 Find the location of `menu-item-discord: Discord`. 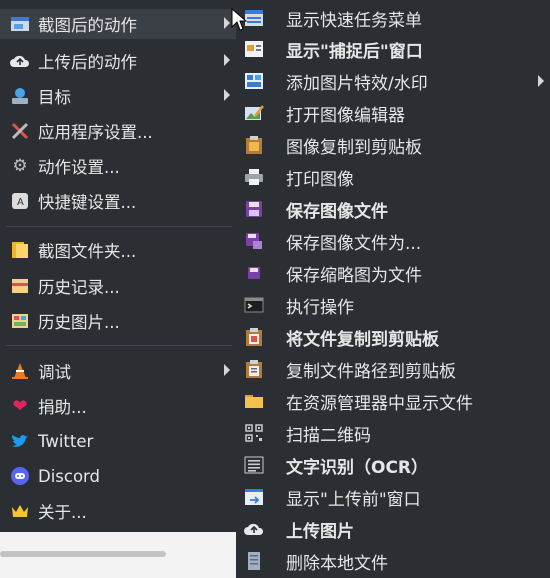

menu-item-discord: Discord is located at coordinates (118, 476).